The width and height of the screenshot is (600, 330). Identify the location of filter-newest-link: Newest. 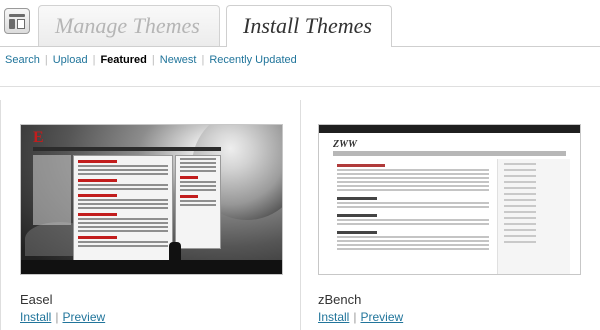
(178, 60).